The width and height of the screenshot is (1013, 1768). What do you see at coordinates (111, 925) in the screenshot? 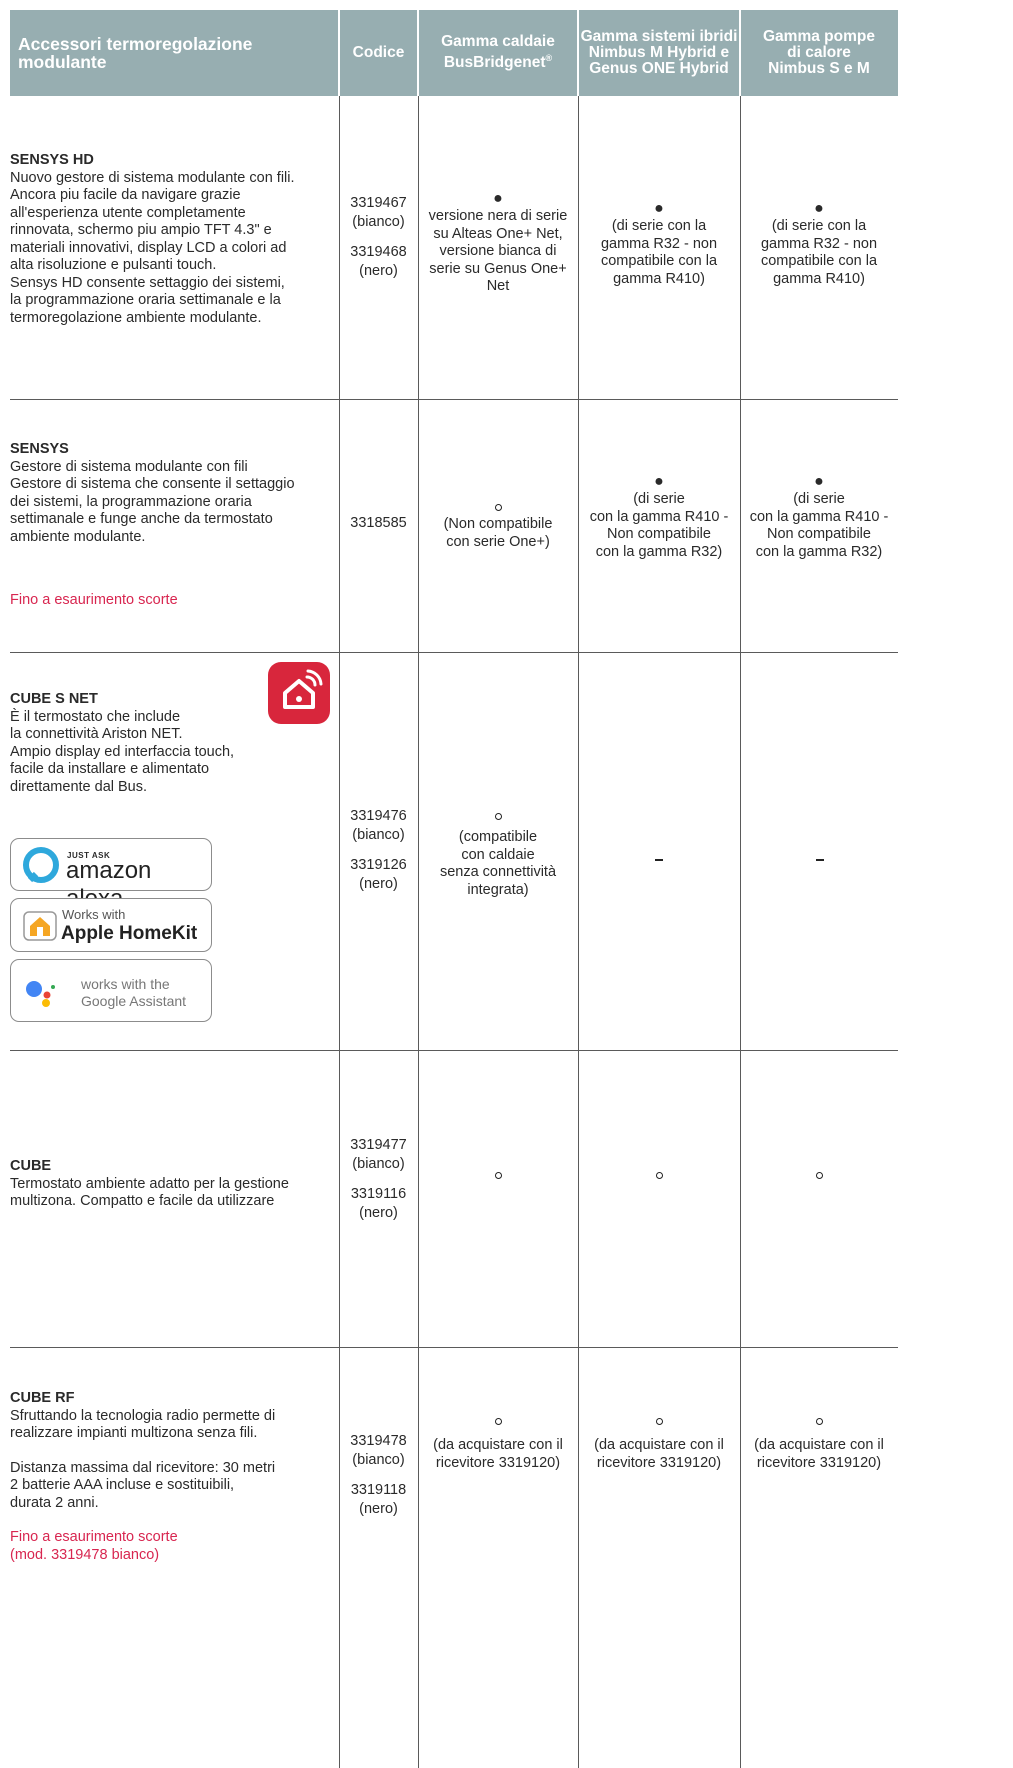
I see `homekit-badge: Works with Apple HomeKit` at bounding box center [111, 925].